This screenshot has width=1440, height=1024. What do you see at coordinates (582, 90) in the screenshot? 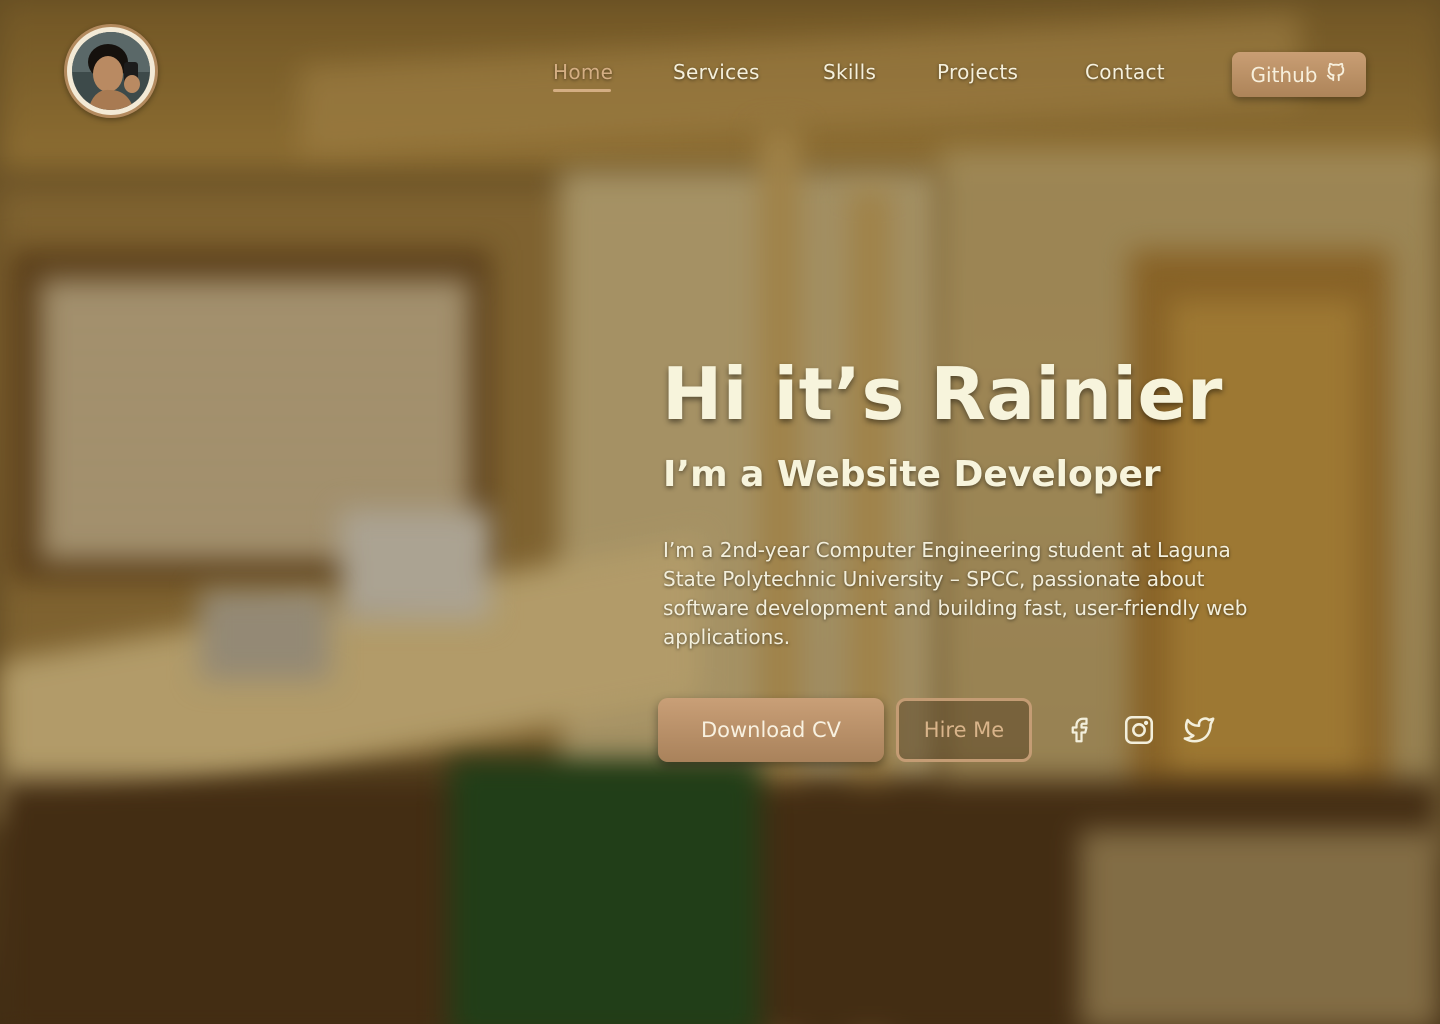
I see `nav-active-underline` at bounding box center [582, 90].